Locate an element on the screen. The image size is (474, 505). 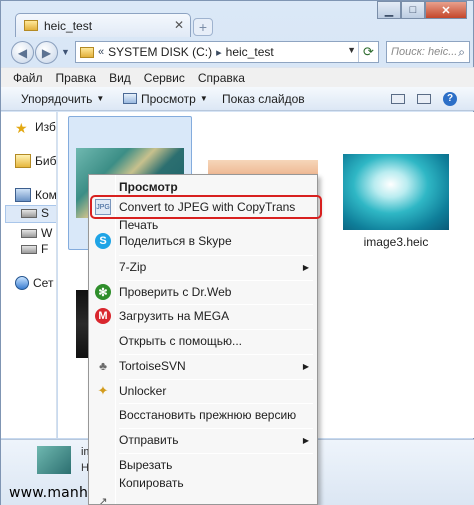
menu-item-label: Копировать is located at coordinates (151, 483).